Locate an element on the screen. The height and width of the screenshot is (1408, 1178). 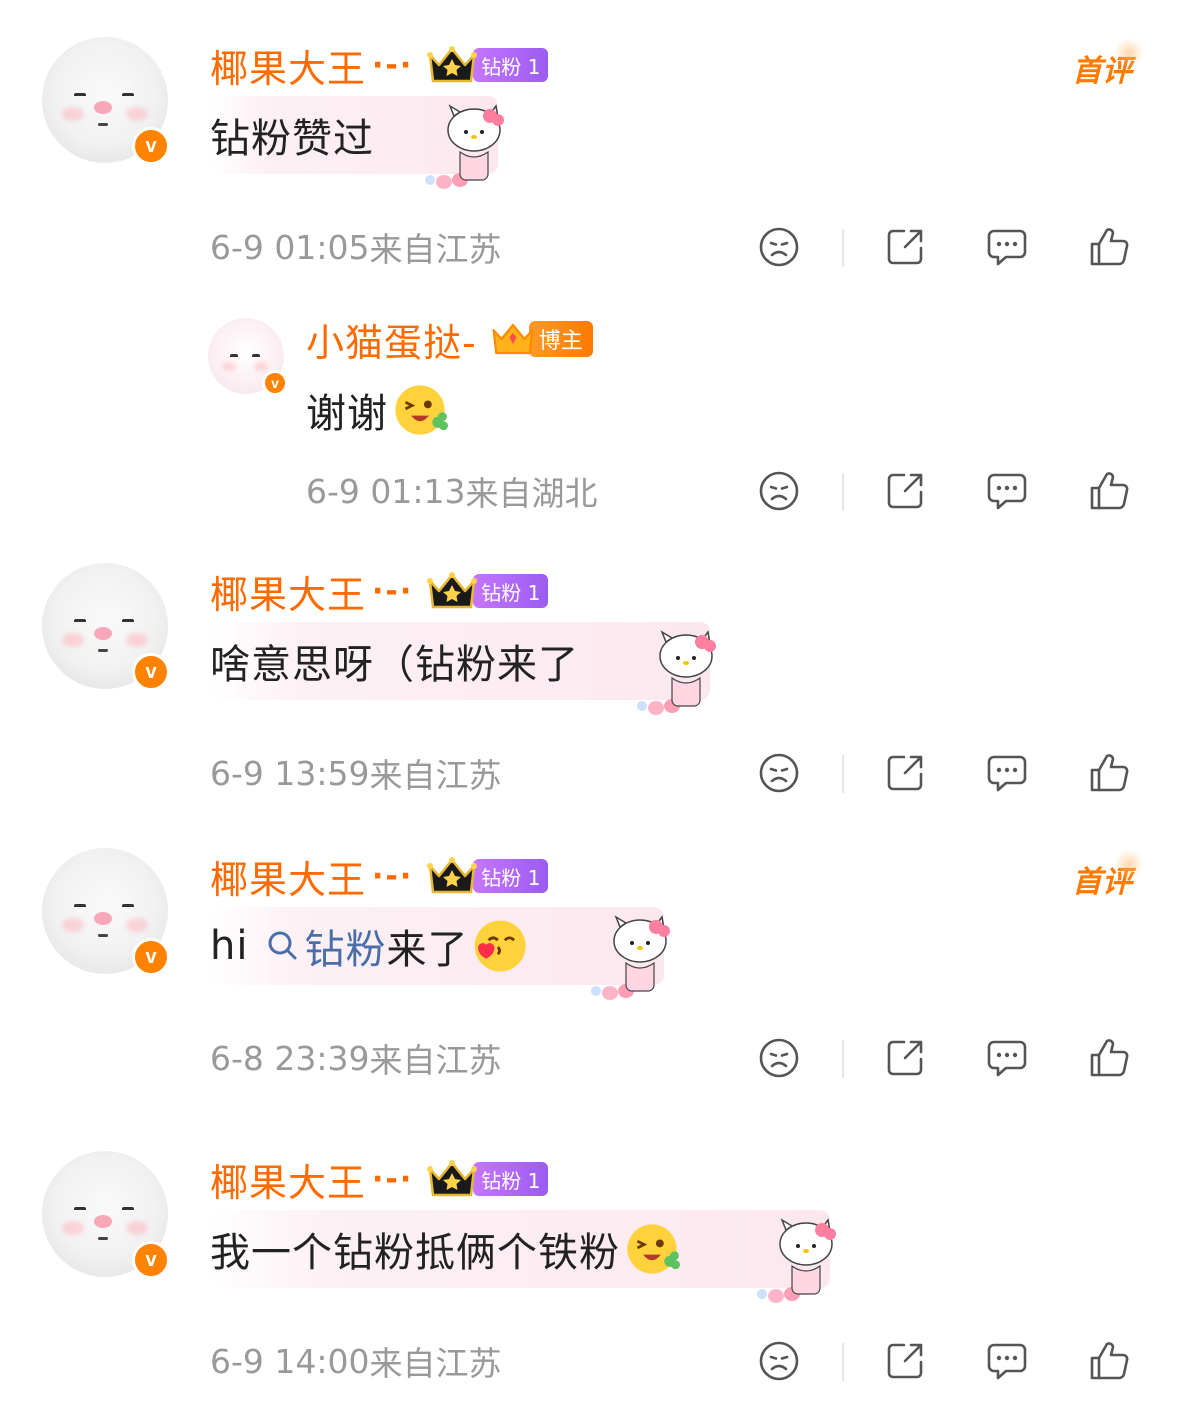
comment-time: 6-8 23:39 is located at coordinates (290, 1058).